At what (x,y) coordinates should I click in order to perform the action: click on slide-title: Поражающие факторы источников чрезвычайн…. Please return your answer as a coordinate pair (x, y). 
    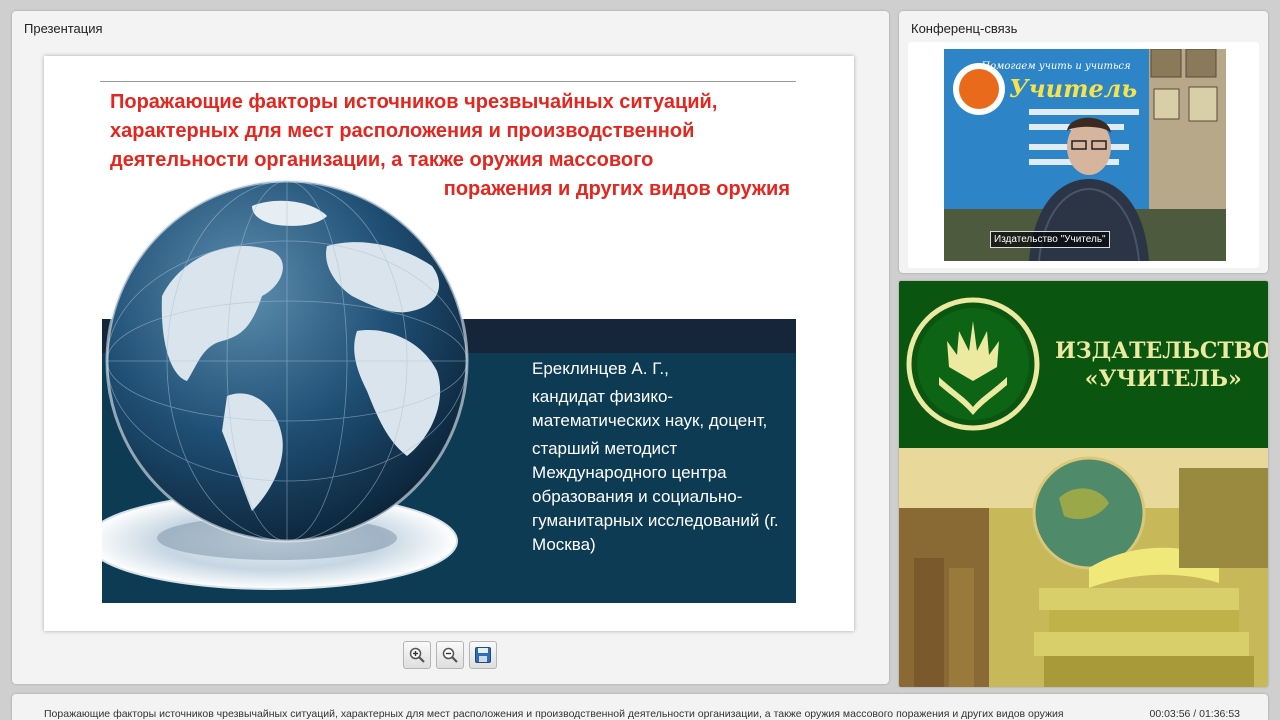
    Looking at the image, I should click on (450, 146).